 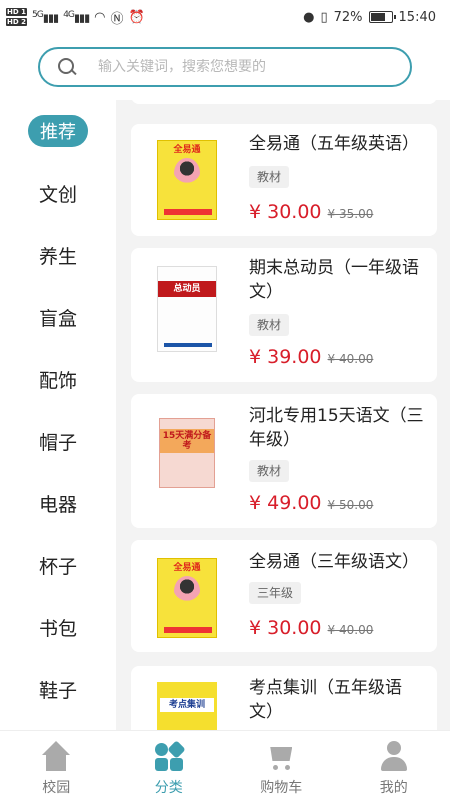 I want to click on nfc-icon: Ⓝ, so click(x=117, y=19).